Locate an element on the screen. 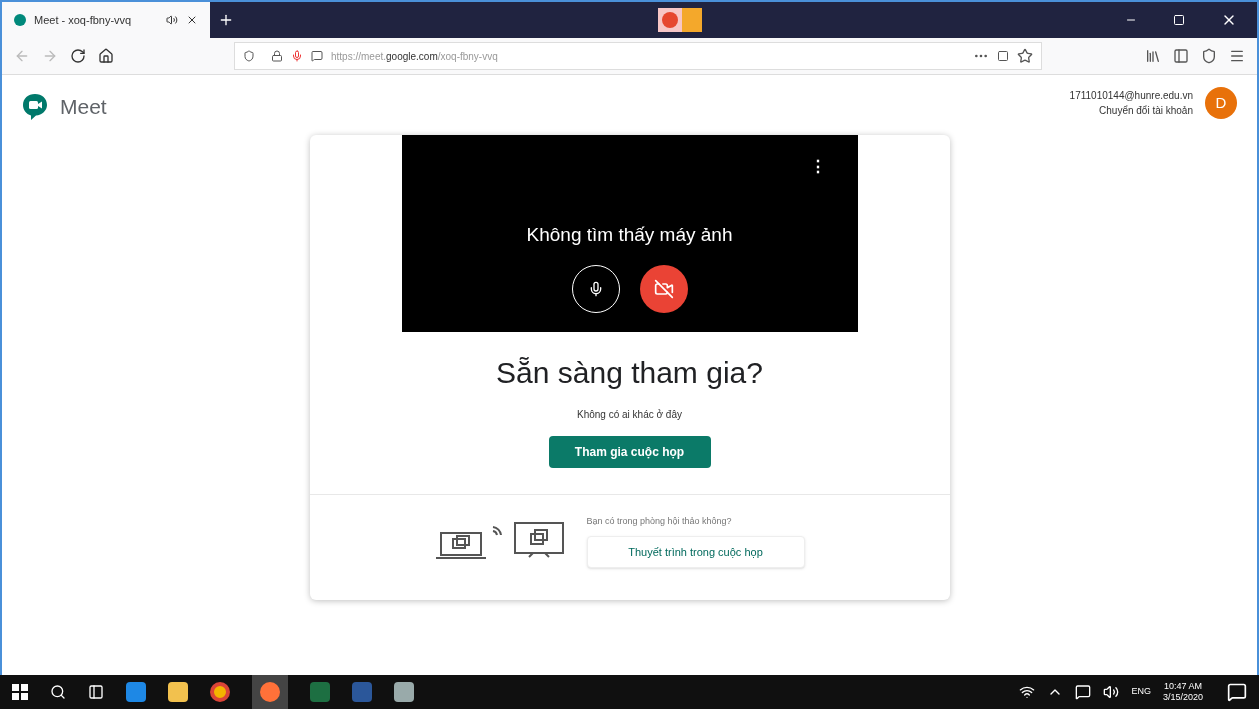 The image size is (1259, 709). home-icon is located at coordinates (106, 56).